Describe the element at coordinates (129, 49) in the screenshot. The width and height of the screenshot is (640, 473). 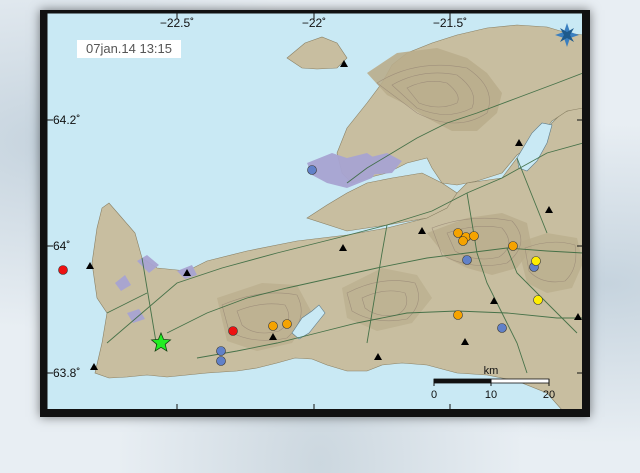
I see `timestamp-label: 07jan.14 13:15` at that location.